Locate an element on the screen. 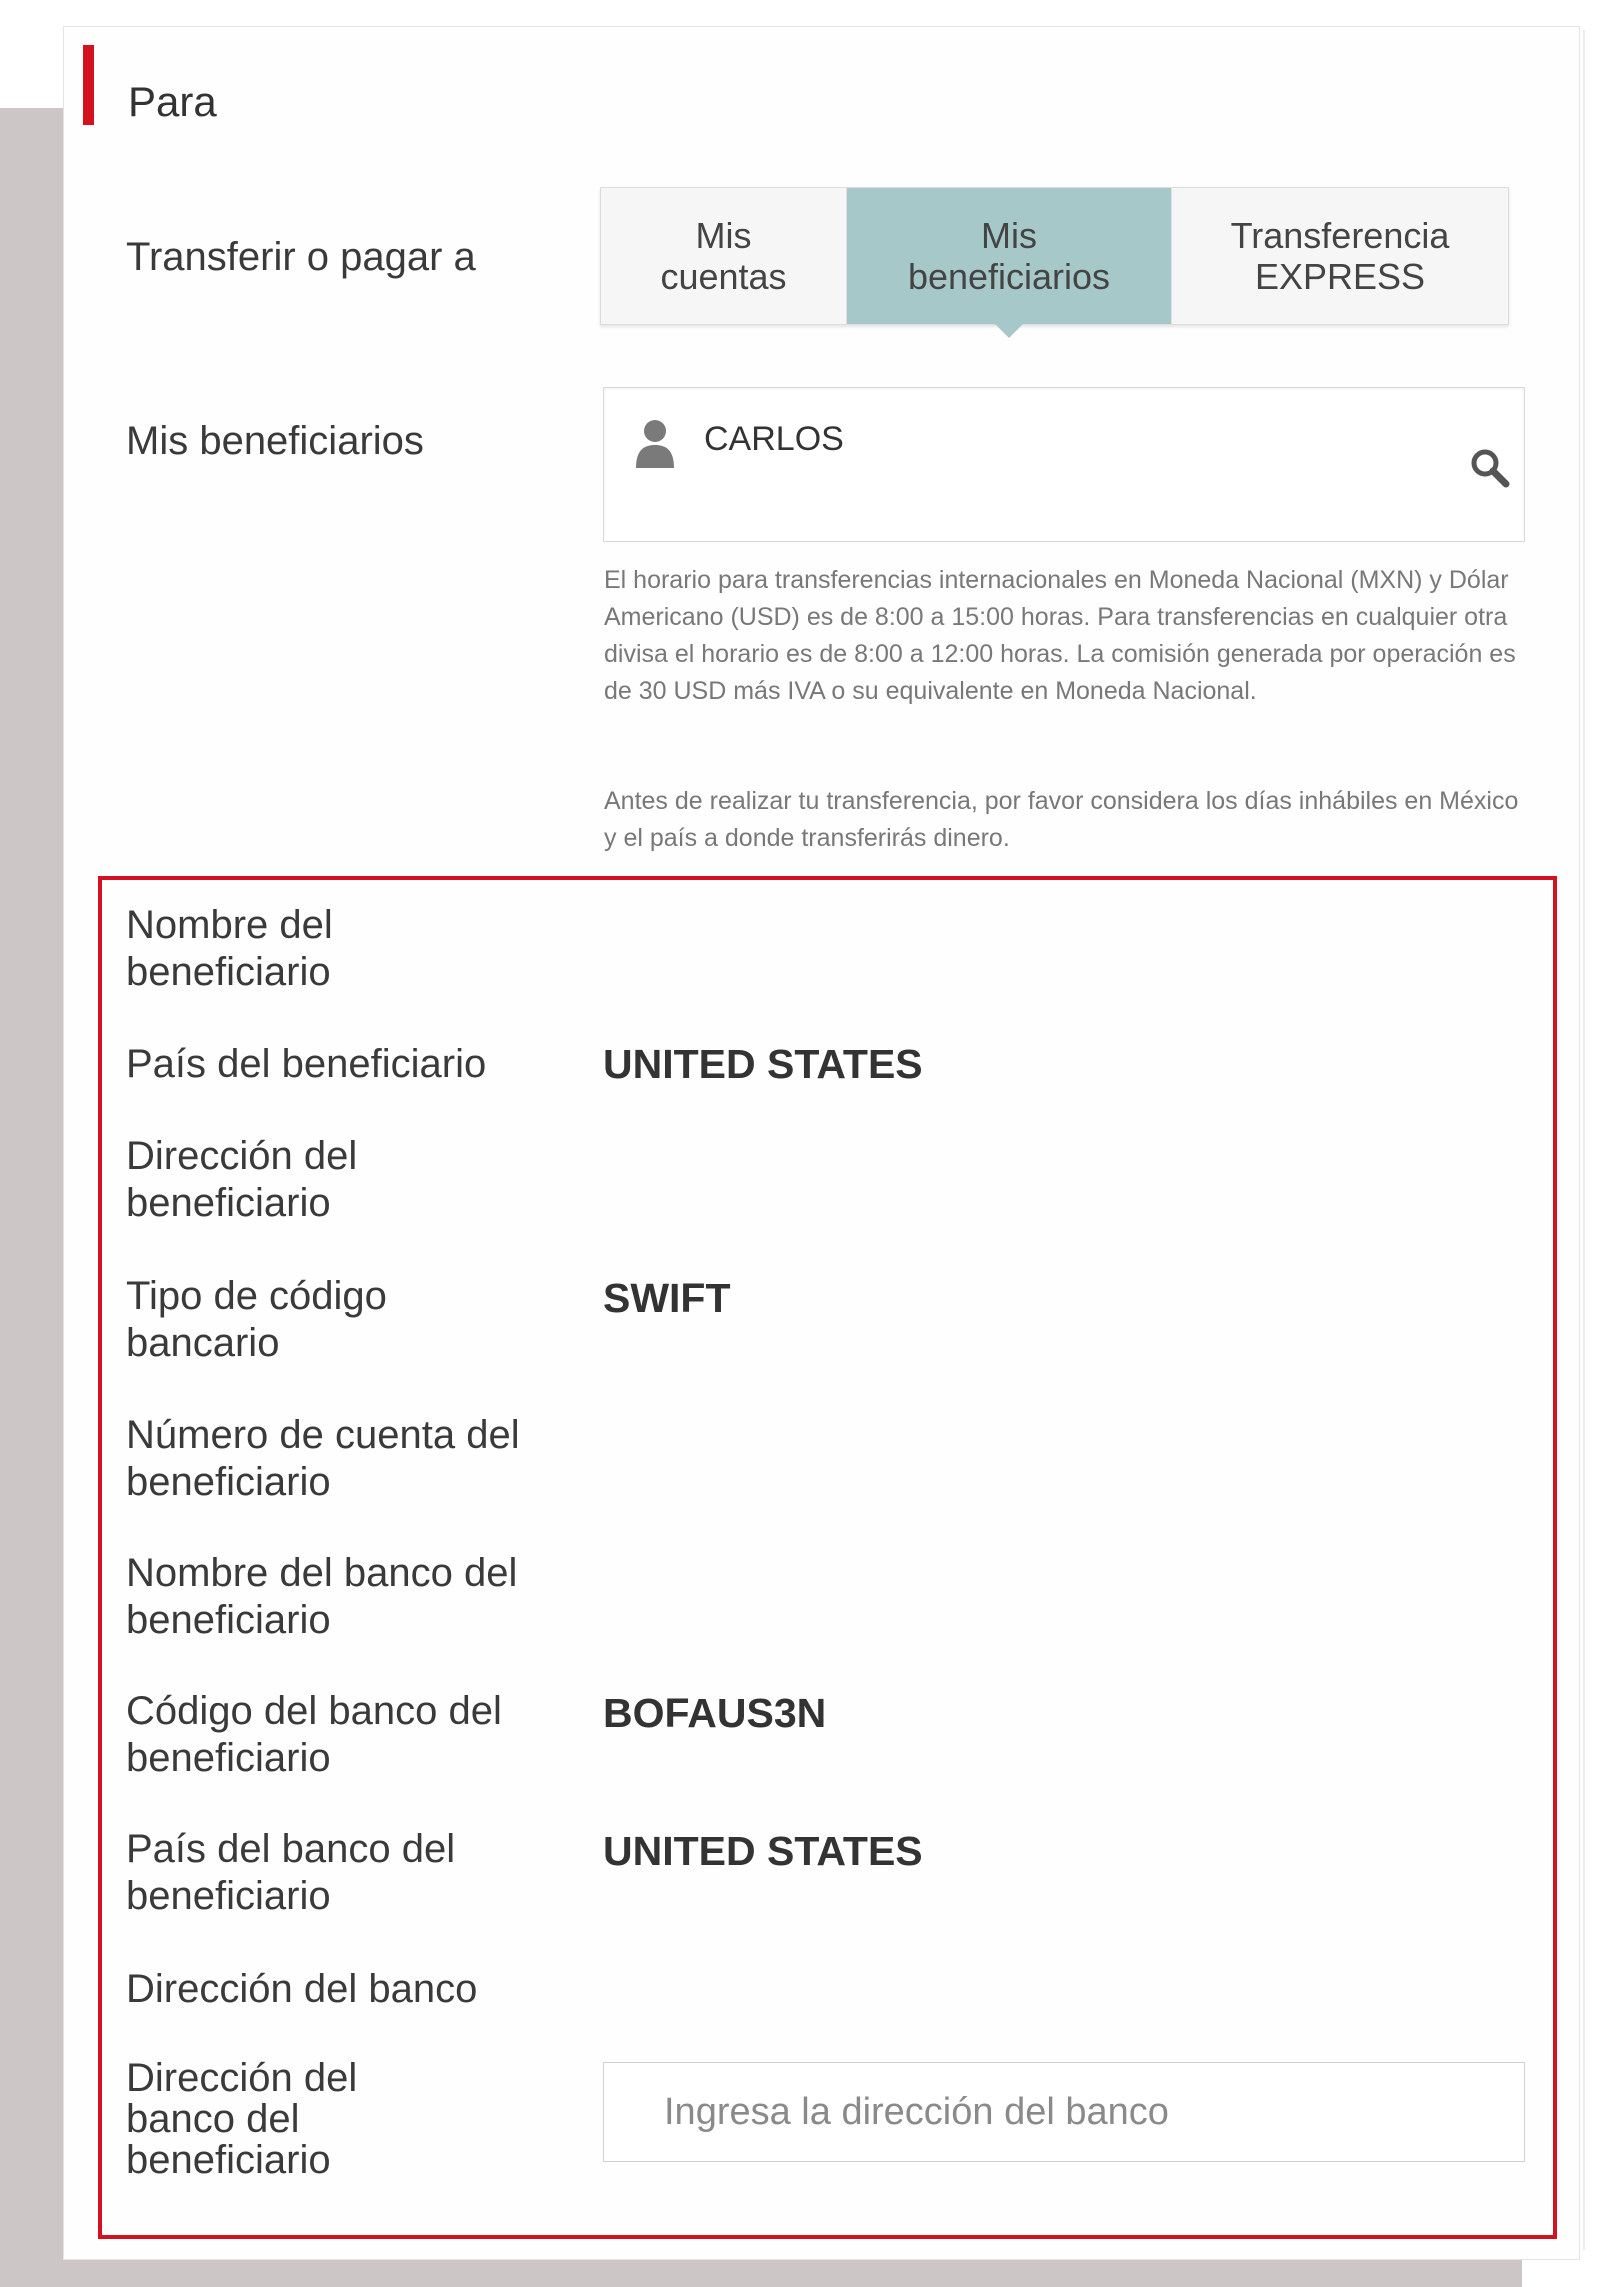 The width and height of the screenshot is (1605, 2287). beneficiary-bank-name-label: Nombre del banco del beneficiario is located at coordinates (321, 1597).